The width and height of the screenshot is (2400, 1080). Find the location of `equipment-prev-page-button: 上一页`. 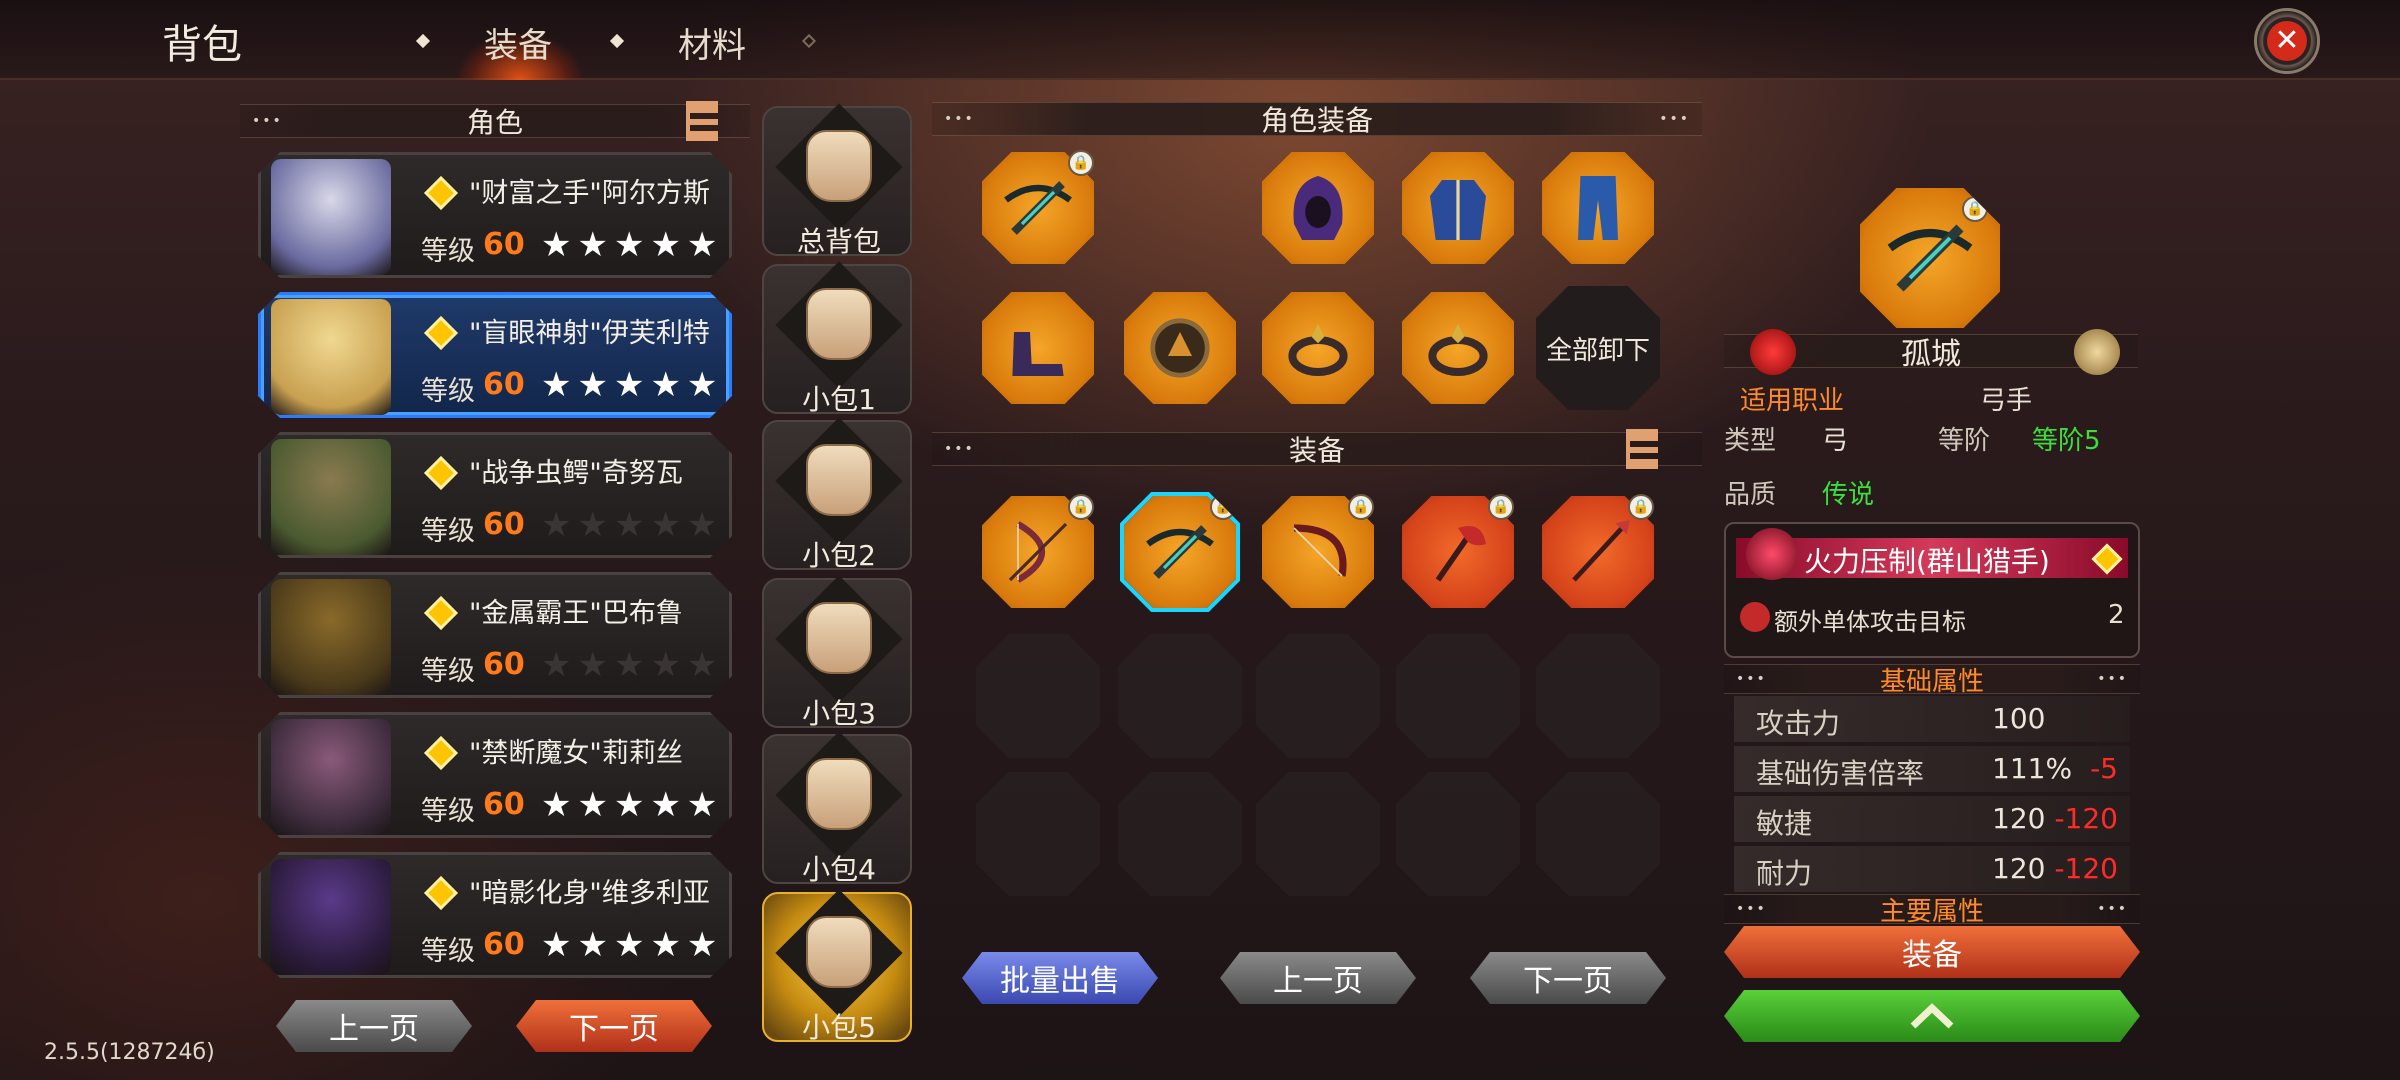

equipment-prev-page-button: 上一页 is located at coordinates (1318, 978).